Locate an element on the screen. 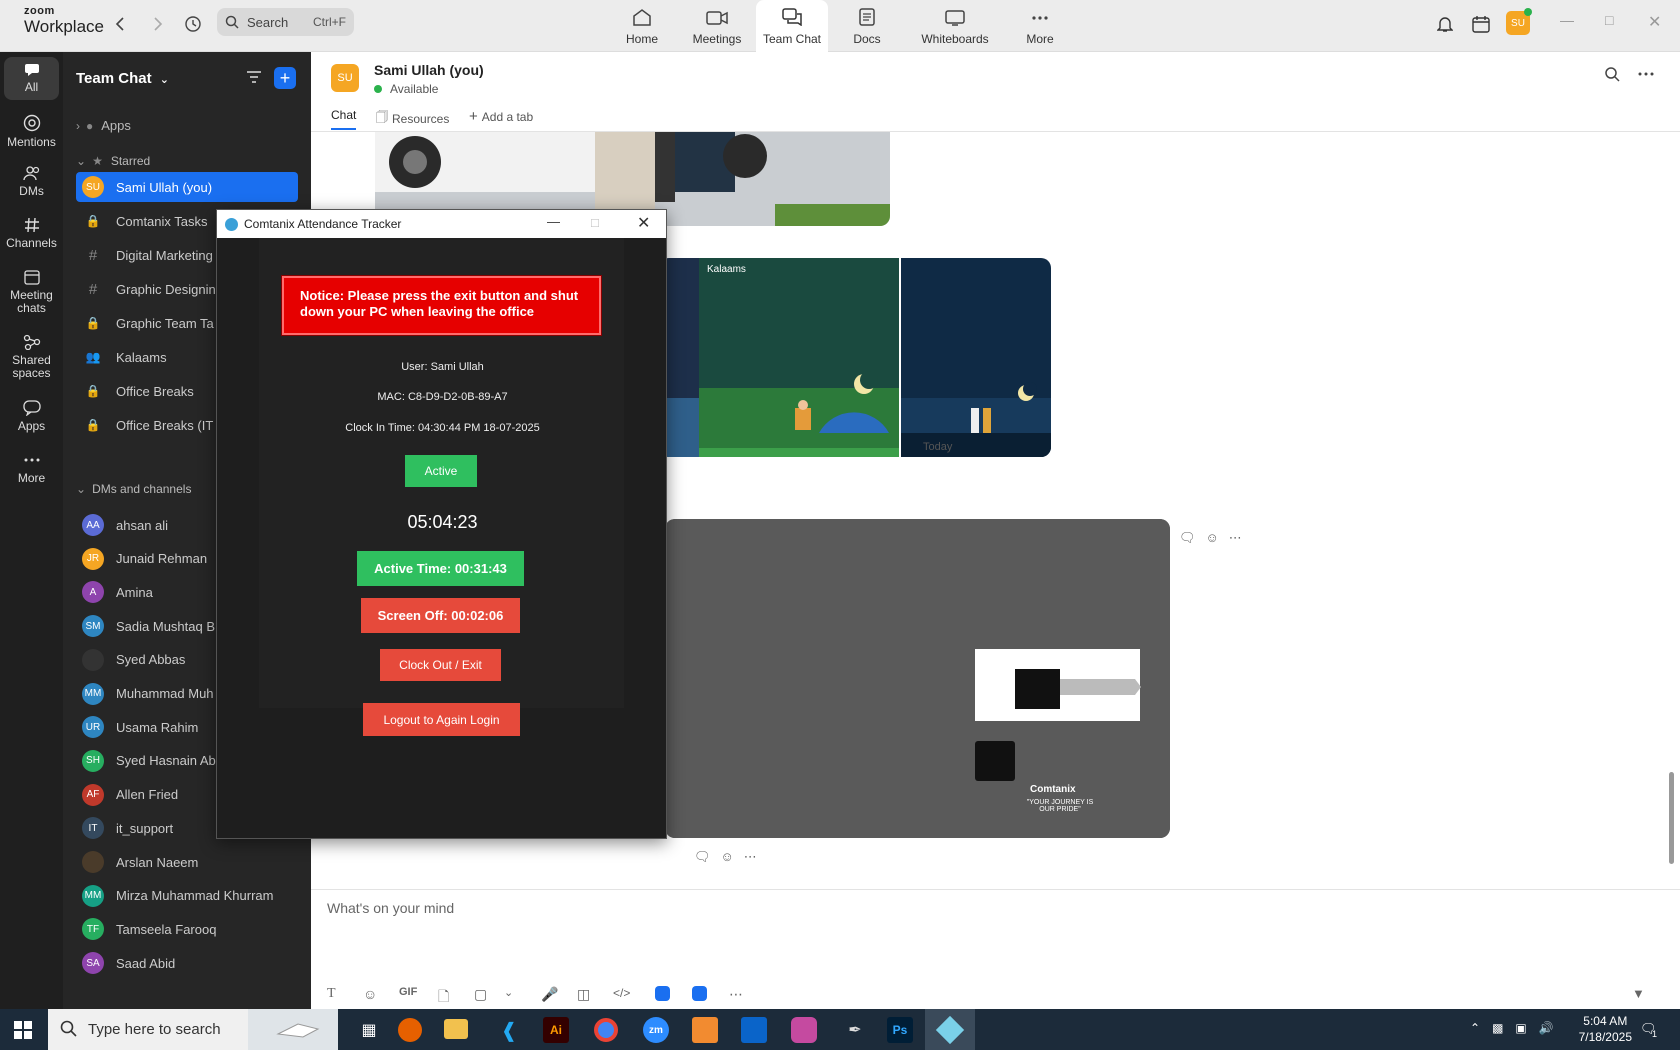  file-icon: 🗋 is located at coordinates (443, 998).